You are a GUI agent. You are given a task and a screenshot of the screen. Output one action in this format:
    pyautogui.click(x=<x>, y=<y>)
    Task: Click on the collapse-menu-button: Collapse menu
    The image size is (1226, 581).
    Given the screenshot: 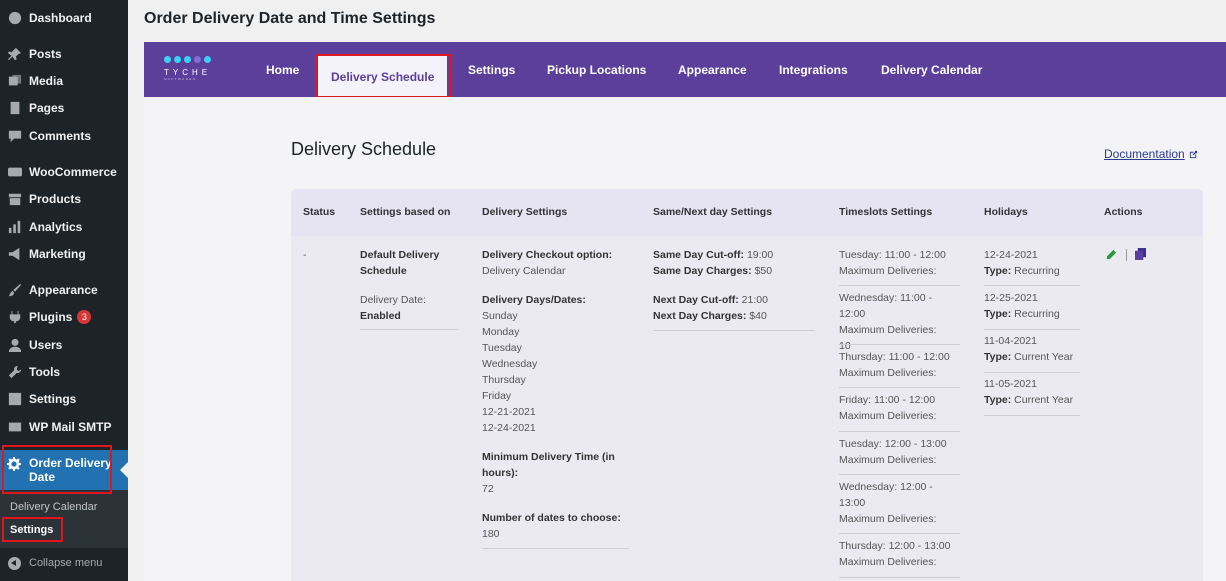 What is the action you would take?
    pyautogui.click(x=64, y=563)
    